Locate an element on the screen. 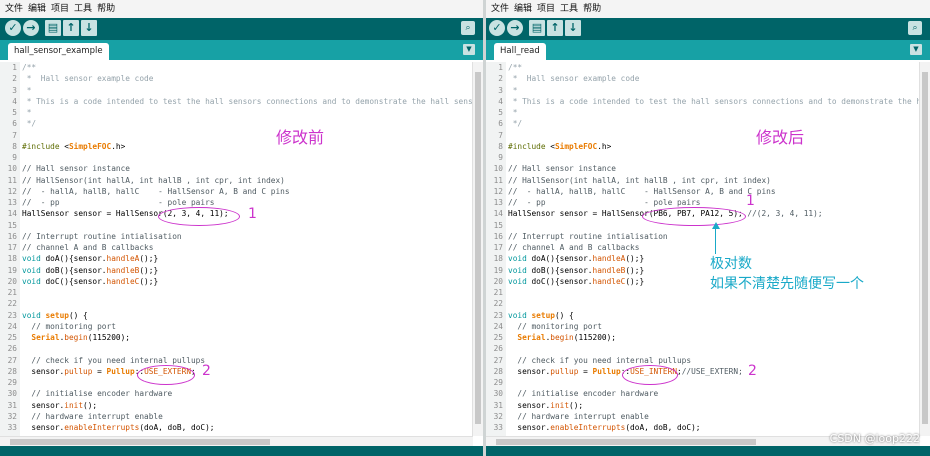  line-number: 10 is located at coordinates (12, 169).